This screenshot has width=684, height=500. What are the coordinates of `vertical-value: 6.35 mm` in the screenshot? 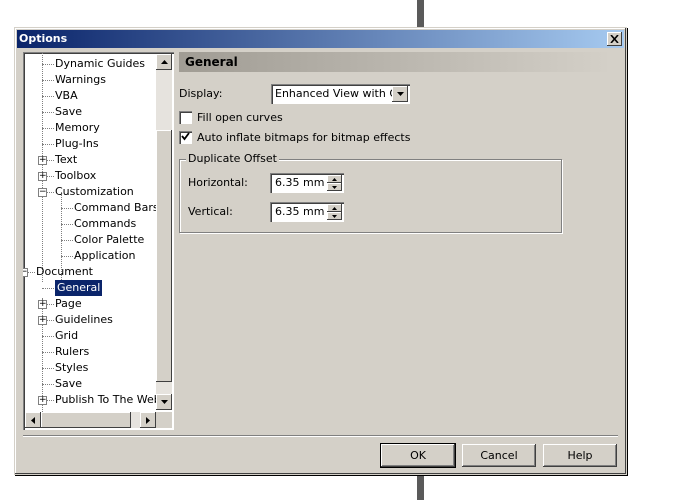 It's located at (300, 211).